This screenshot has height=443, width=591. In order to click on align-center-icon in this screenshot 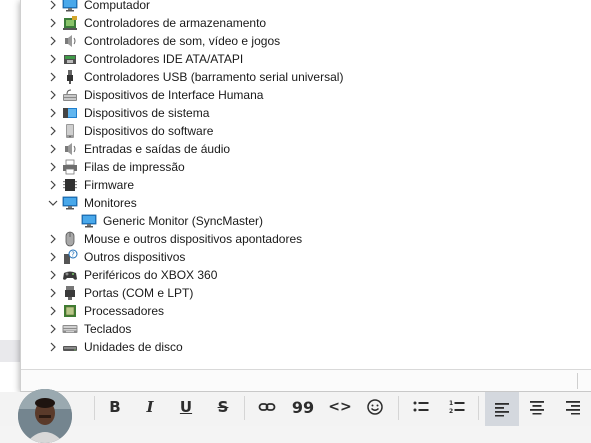, I will do `click(537, 408)`.